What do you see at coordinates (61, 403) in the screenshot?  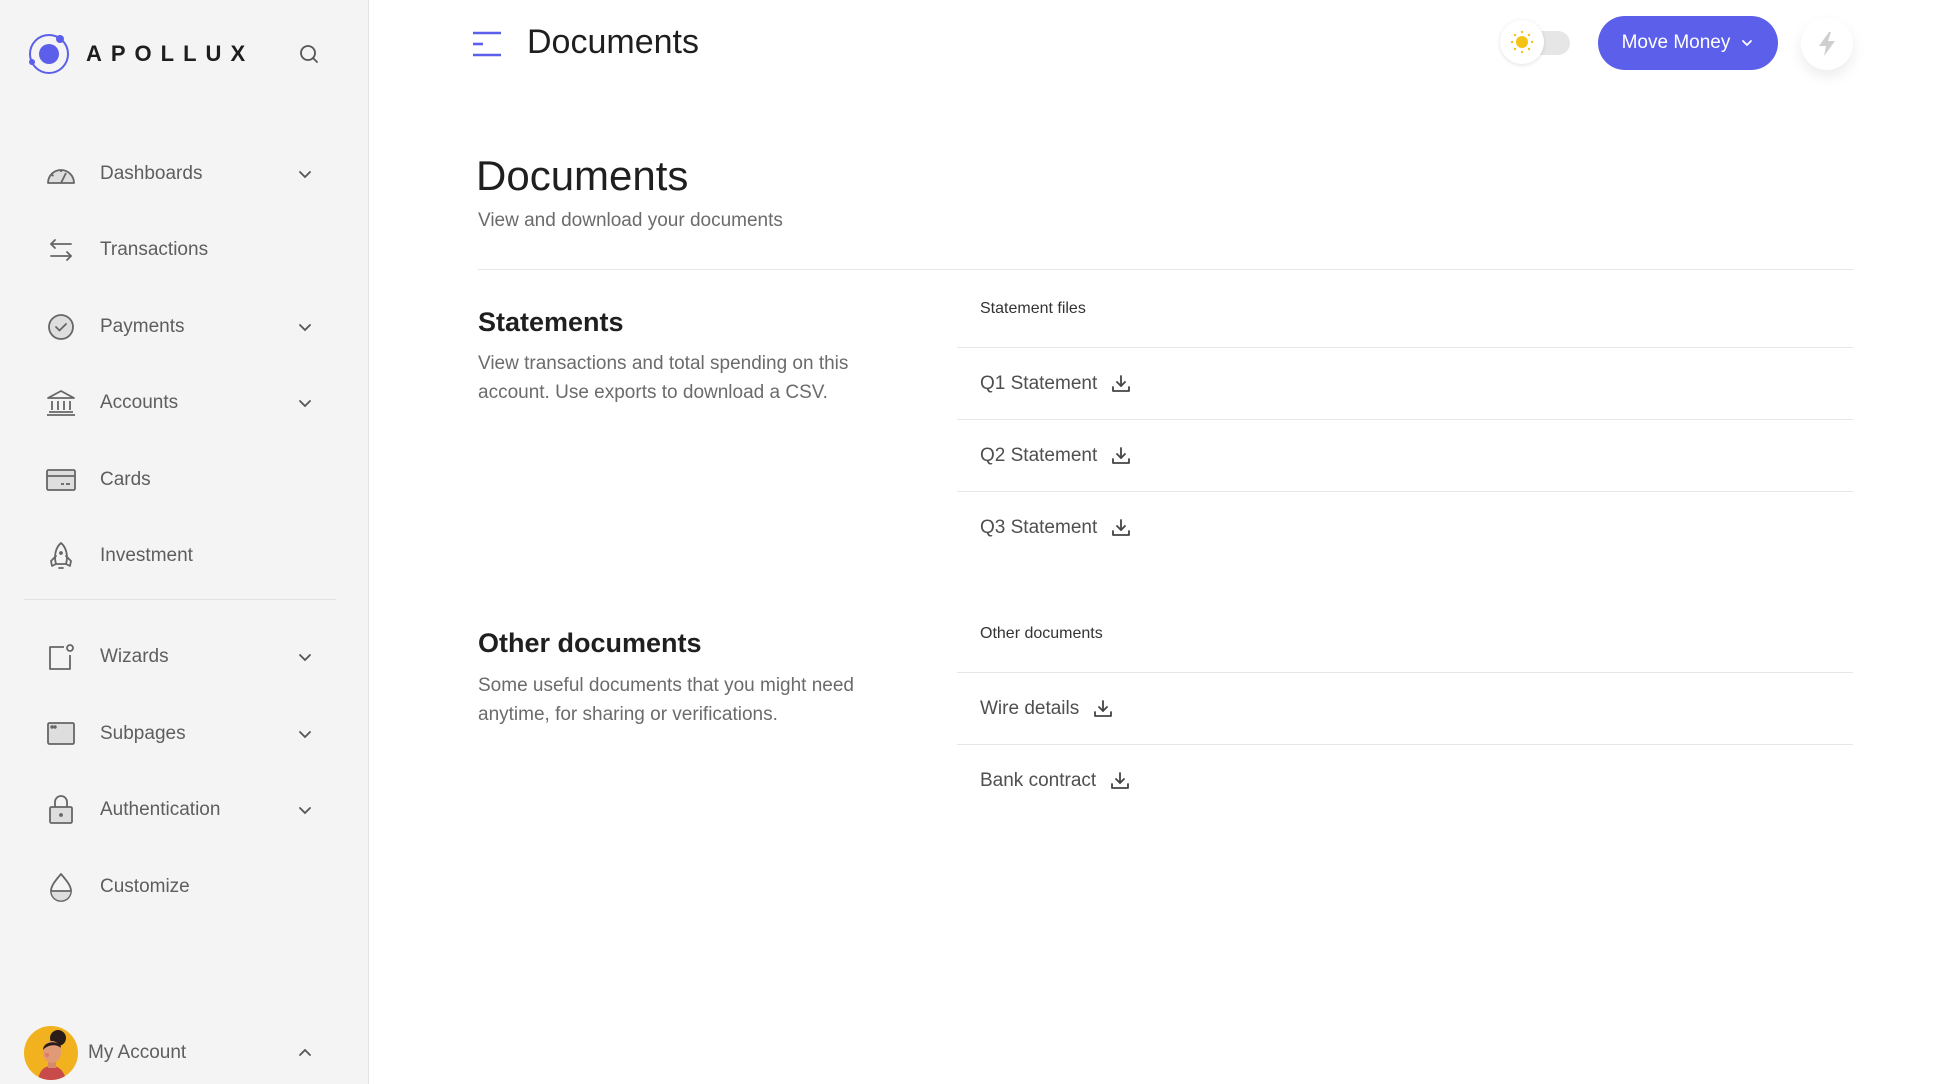 I see `bank-icon` at bounding box center [61, 403].